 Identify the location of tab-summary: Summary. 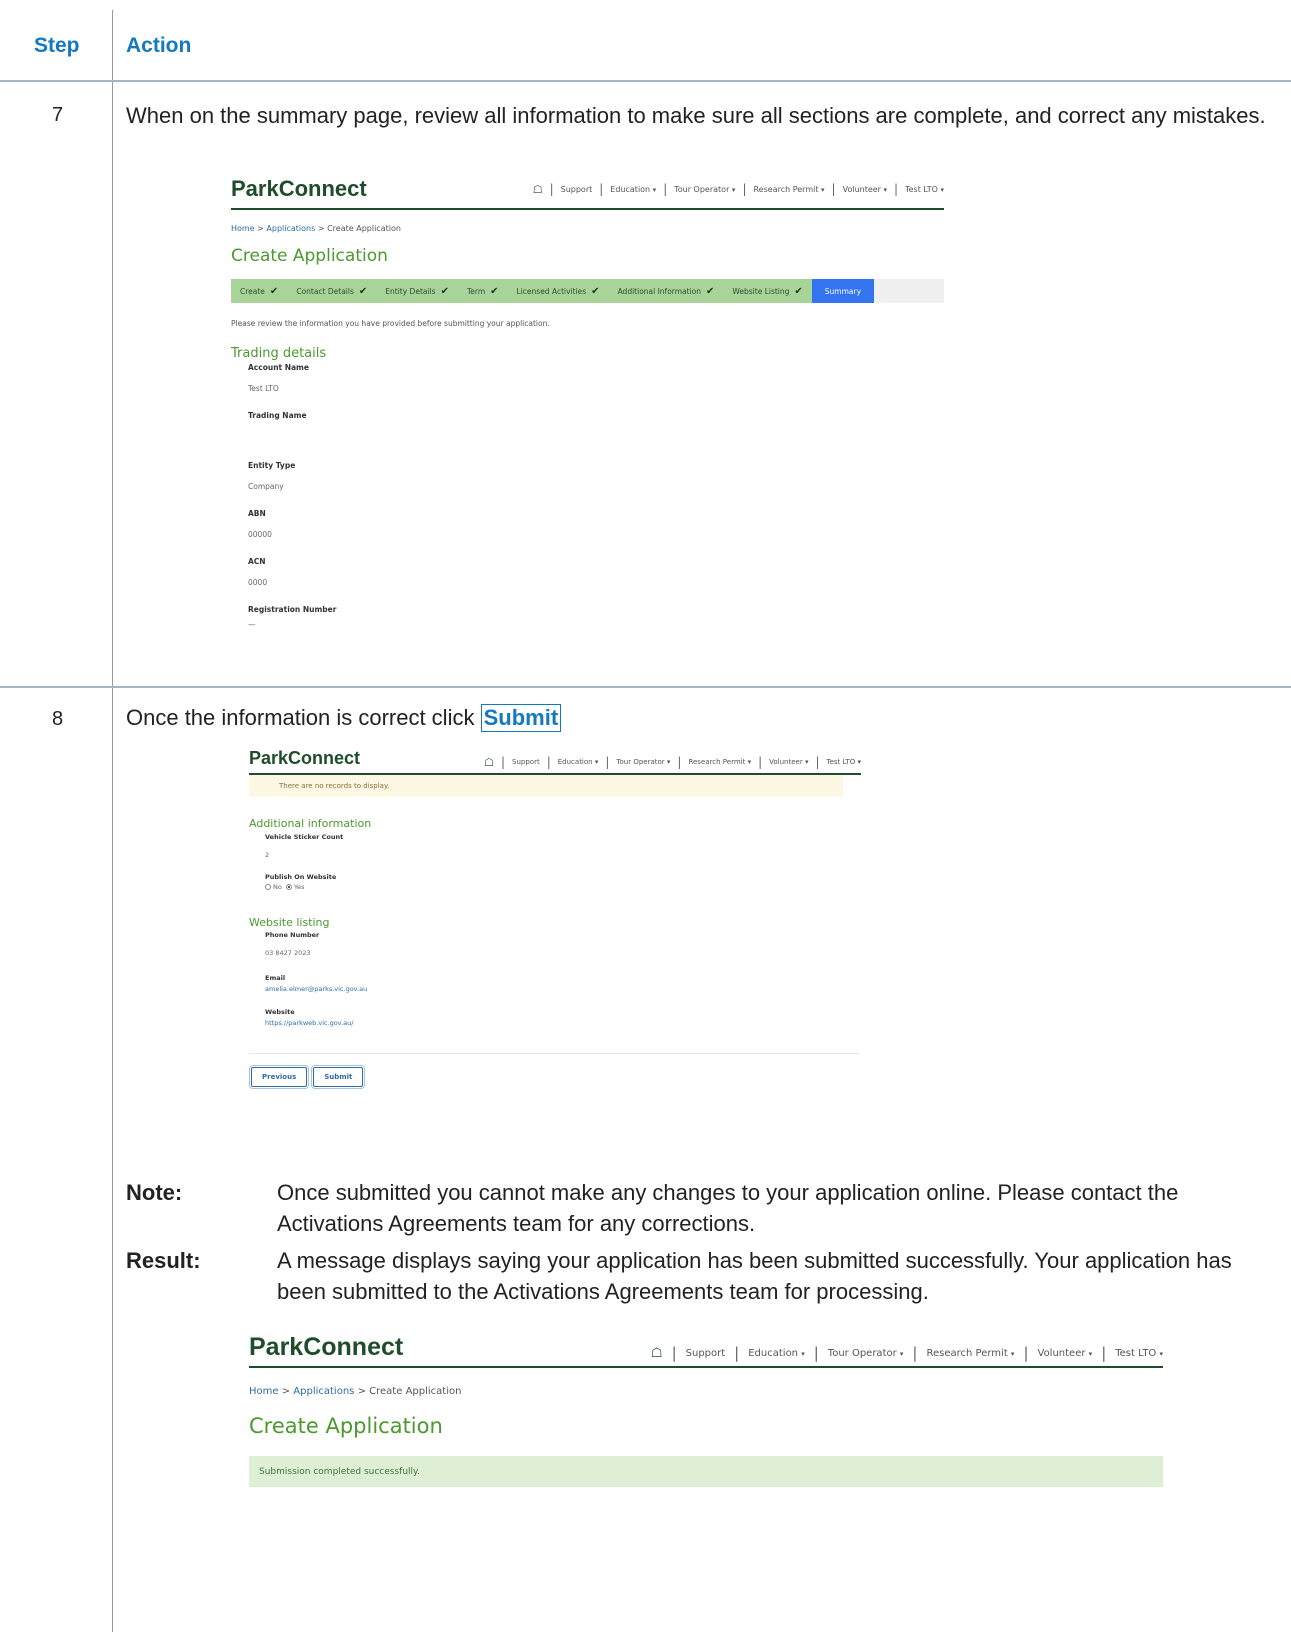
(843, 291).